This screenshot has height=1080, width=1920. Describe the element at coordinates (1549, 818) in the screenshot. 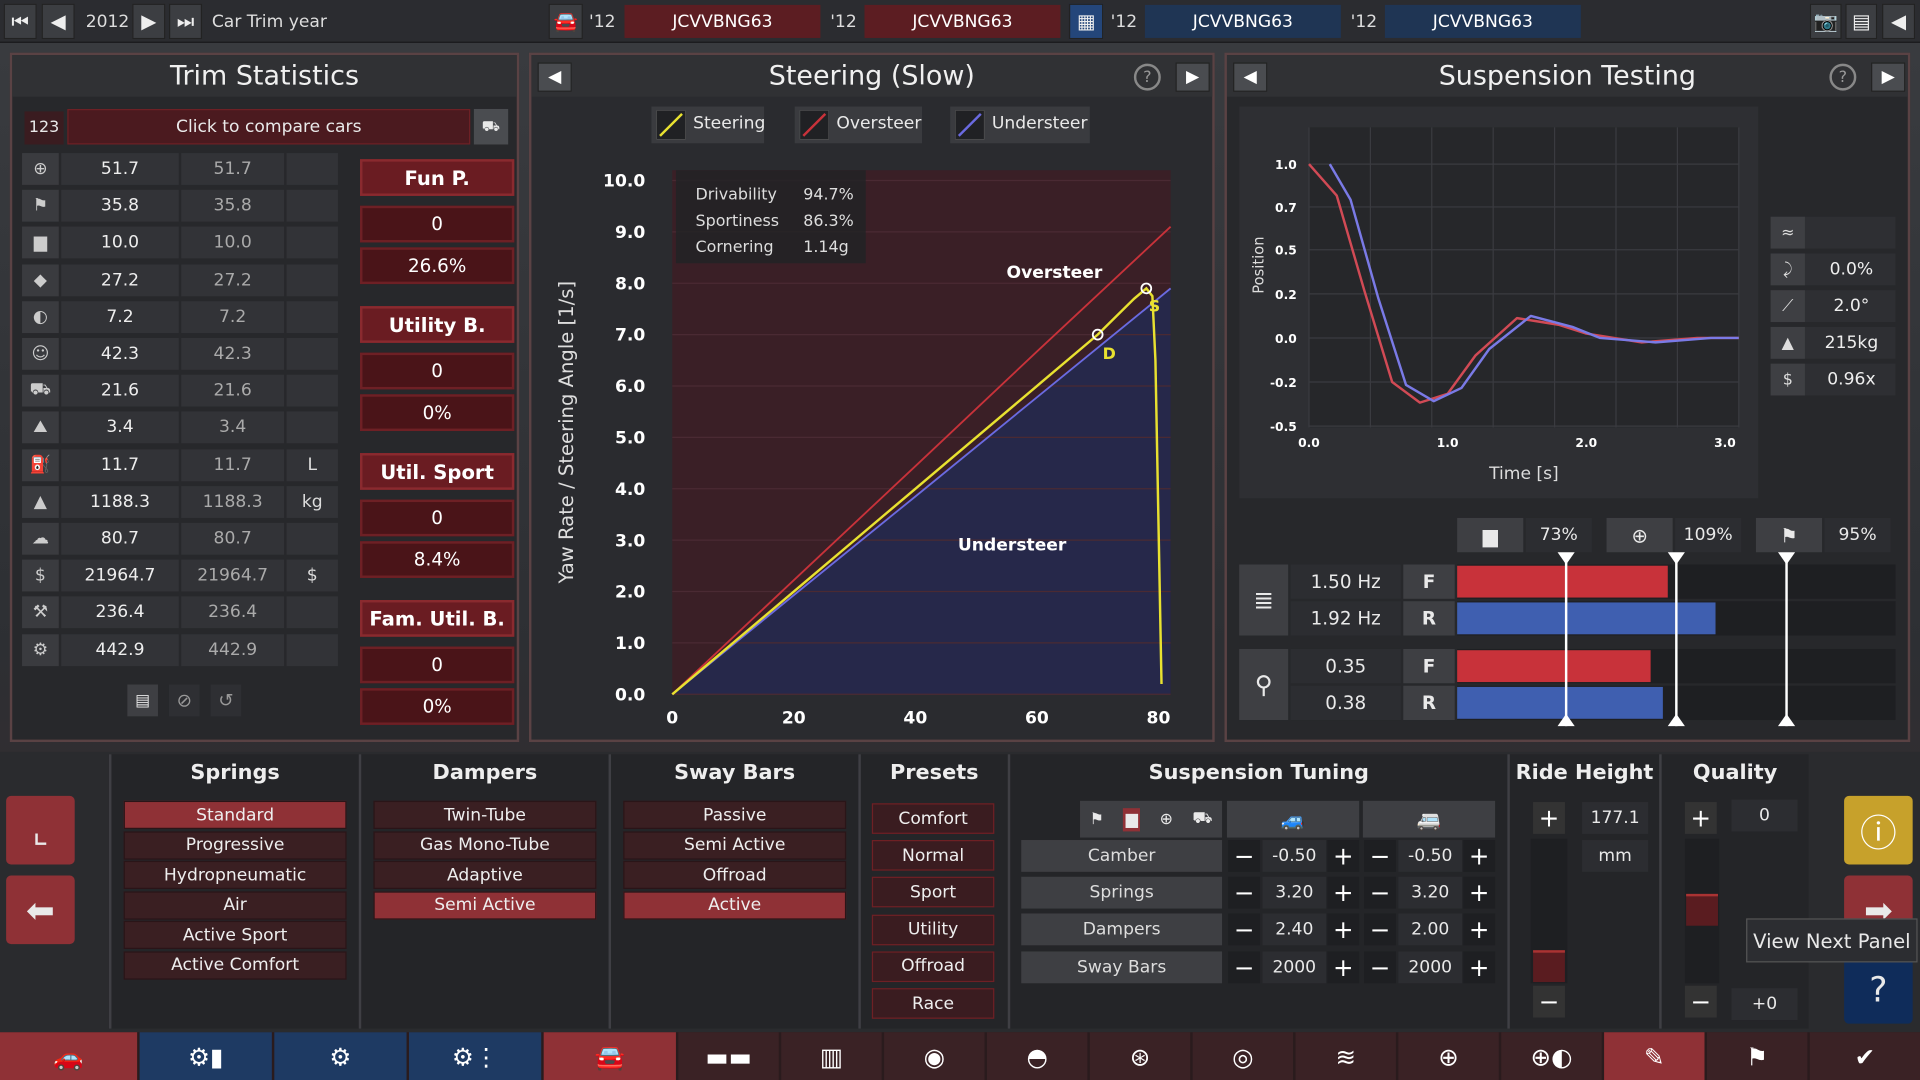

I see `ride-height-increase: +` at that location.